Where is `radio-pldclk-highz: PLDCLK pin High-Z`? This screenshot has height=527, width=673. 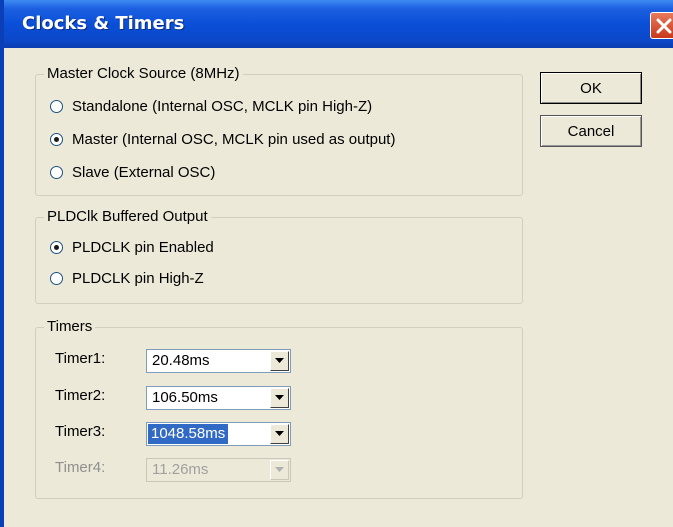 radio-pldclk-highz: PLDCLK pin High-Z is located at coordinates (127, 278).